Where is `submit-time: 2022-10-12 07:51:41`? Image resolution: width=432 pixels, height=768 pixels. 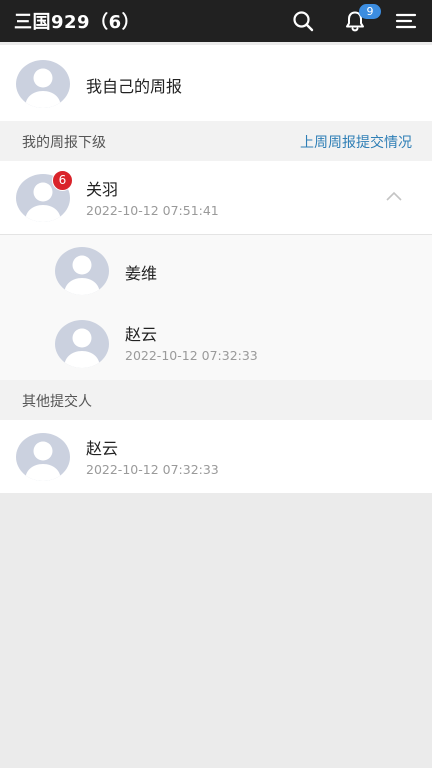 submit-time: 2022-10-12 07:51:41 is located at coordinates (152, 210).